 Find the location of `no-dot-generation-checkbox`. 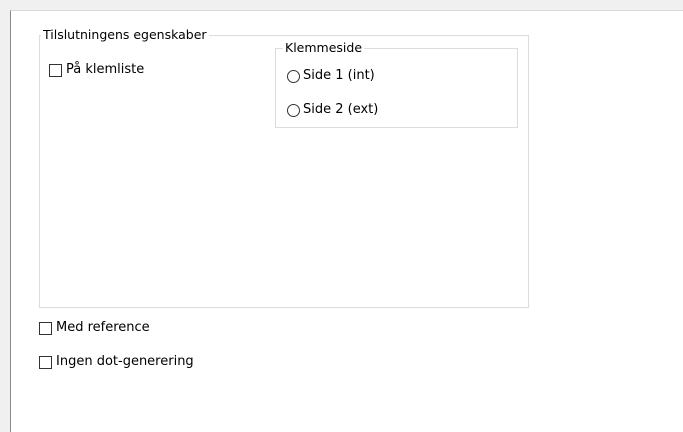

no-dot-generation-checkbox is located at coordinates (45, 362).